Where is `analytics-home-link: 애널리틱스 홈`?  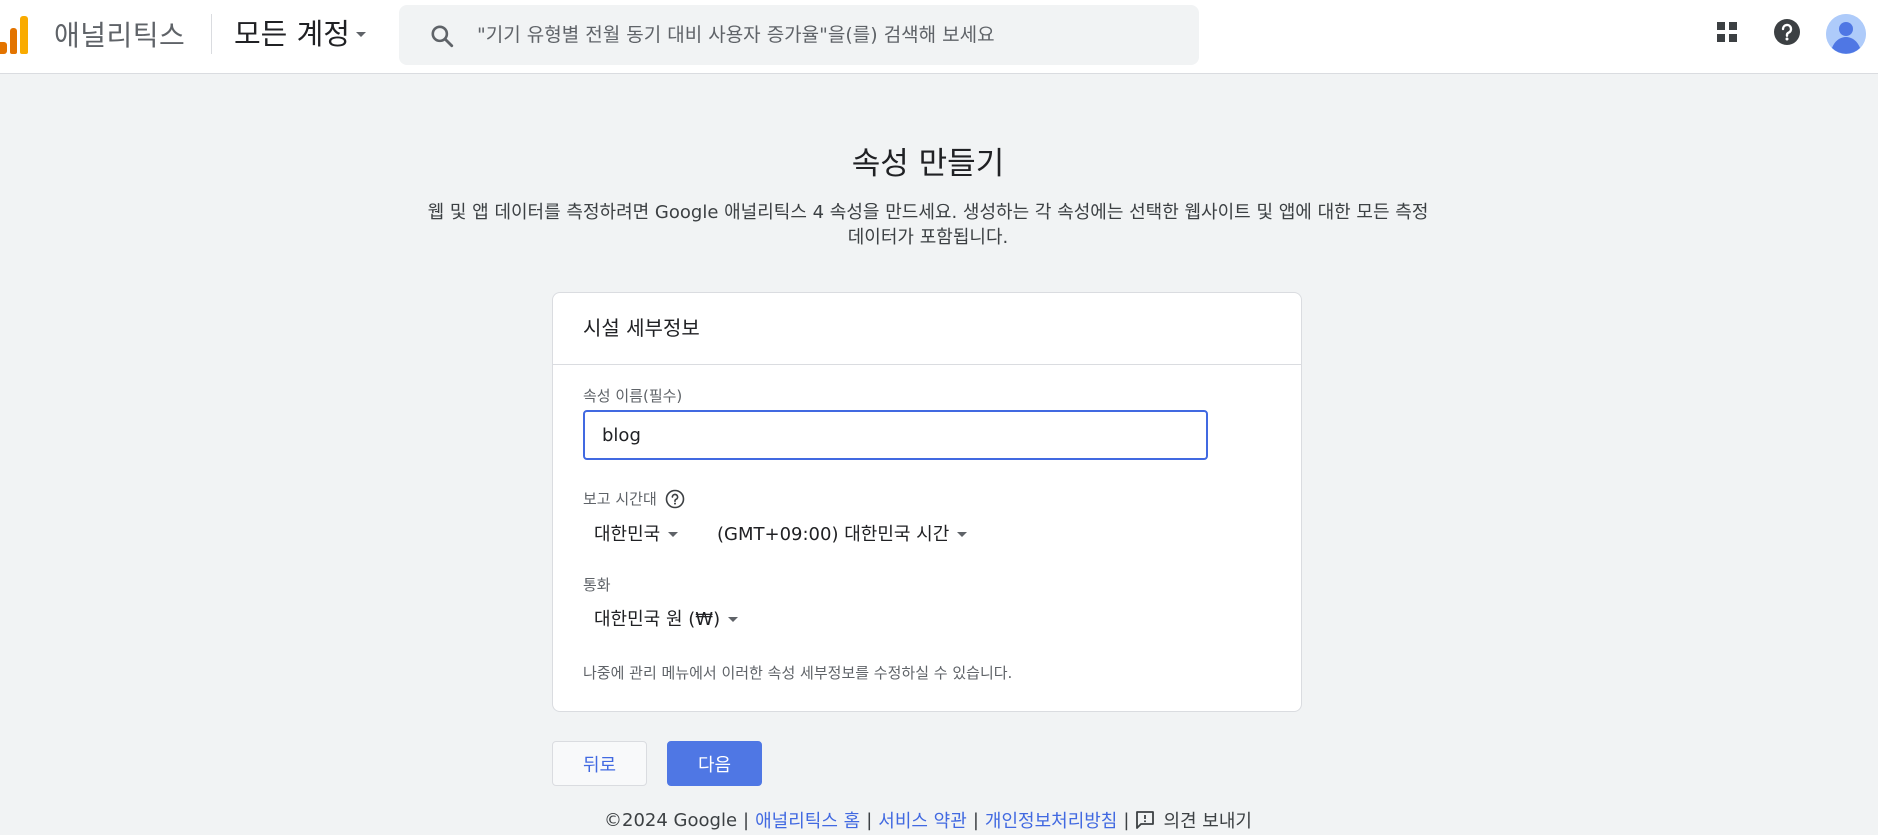 analytics-home-link: 애널리틱스 홈 is located at coordinates (807, 820).